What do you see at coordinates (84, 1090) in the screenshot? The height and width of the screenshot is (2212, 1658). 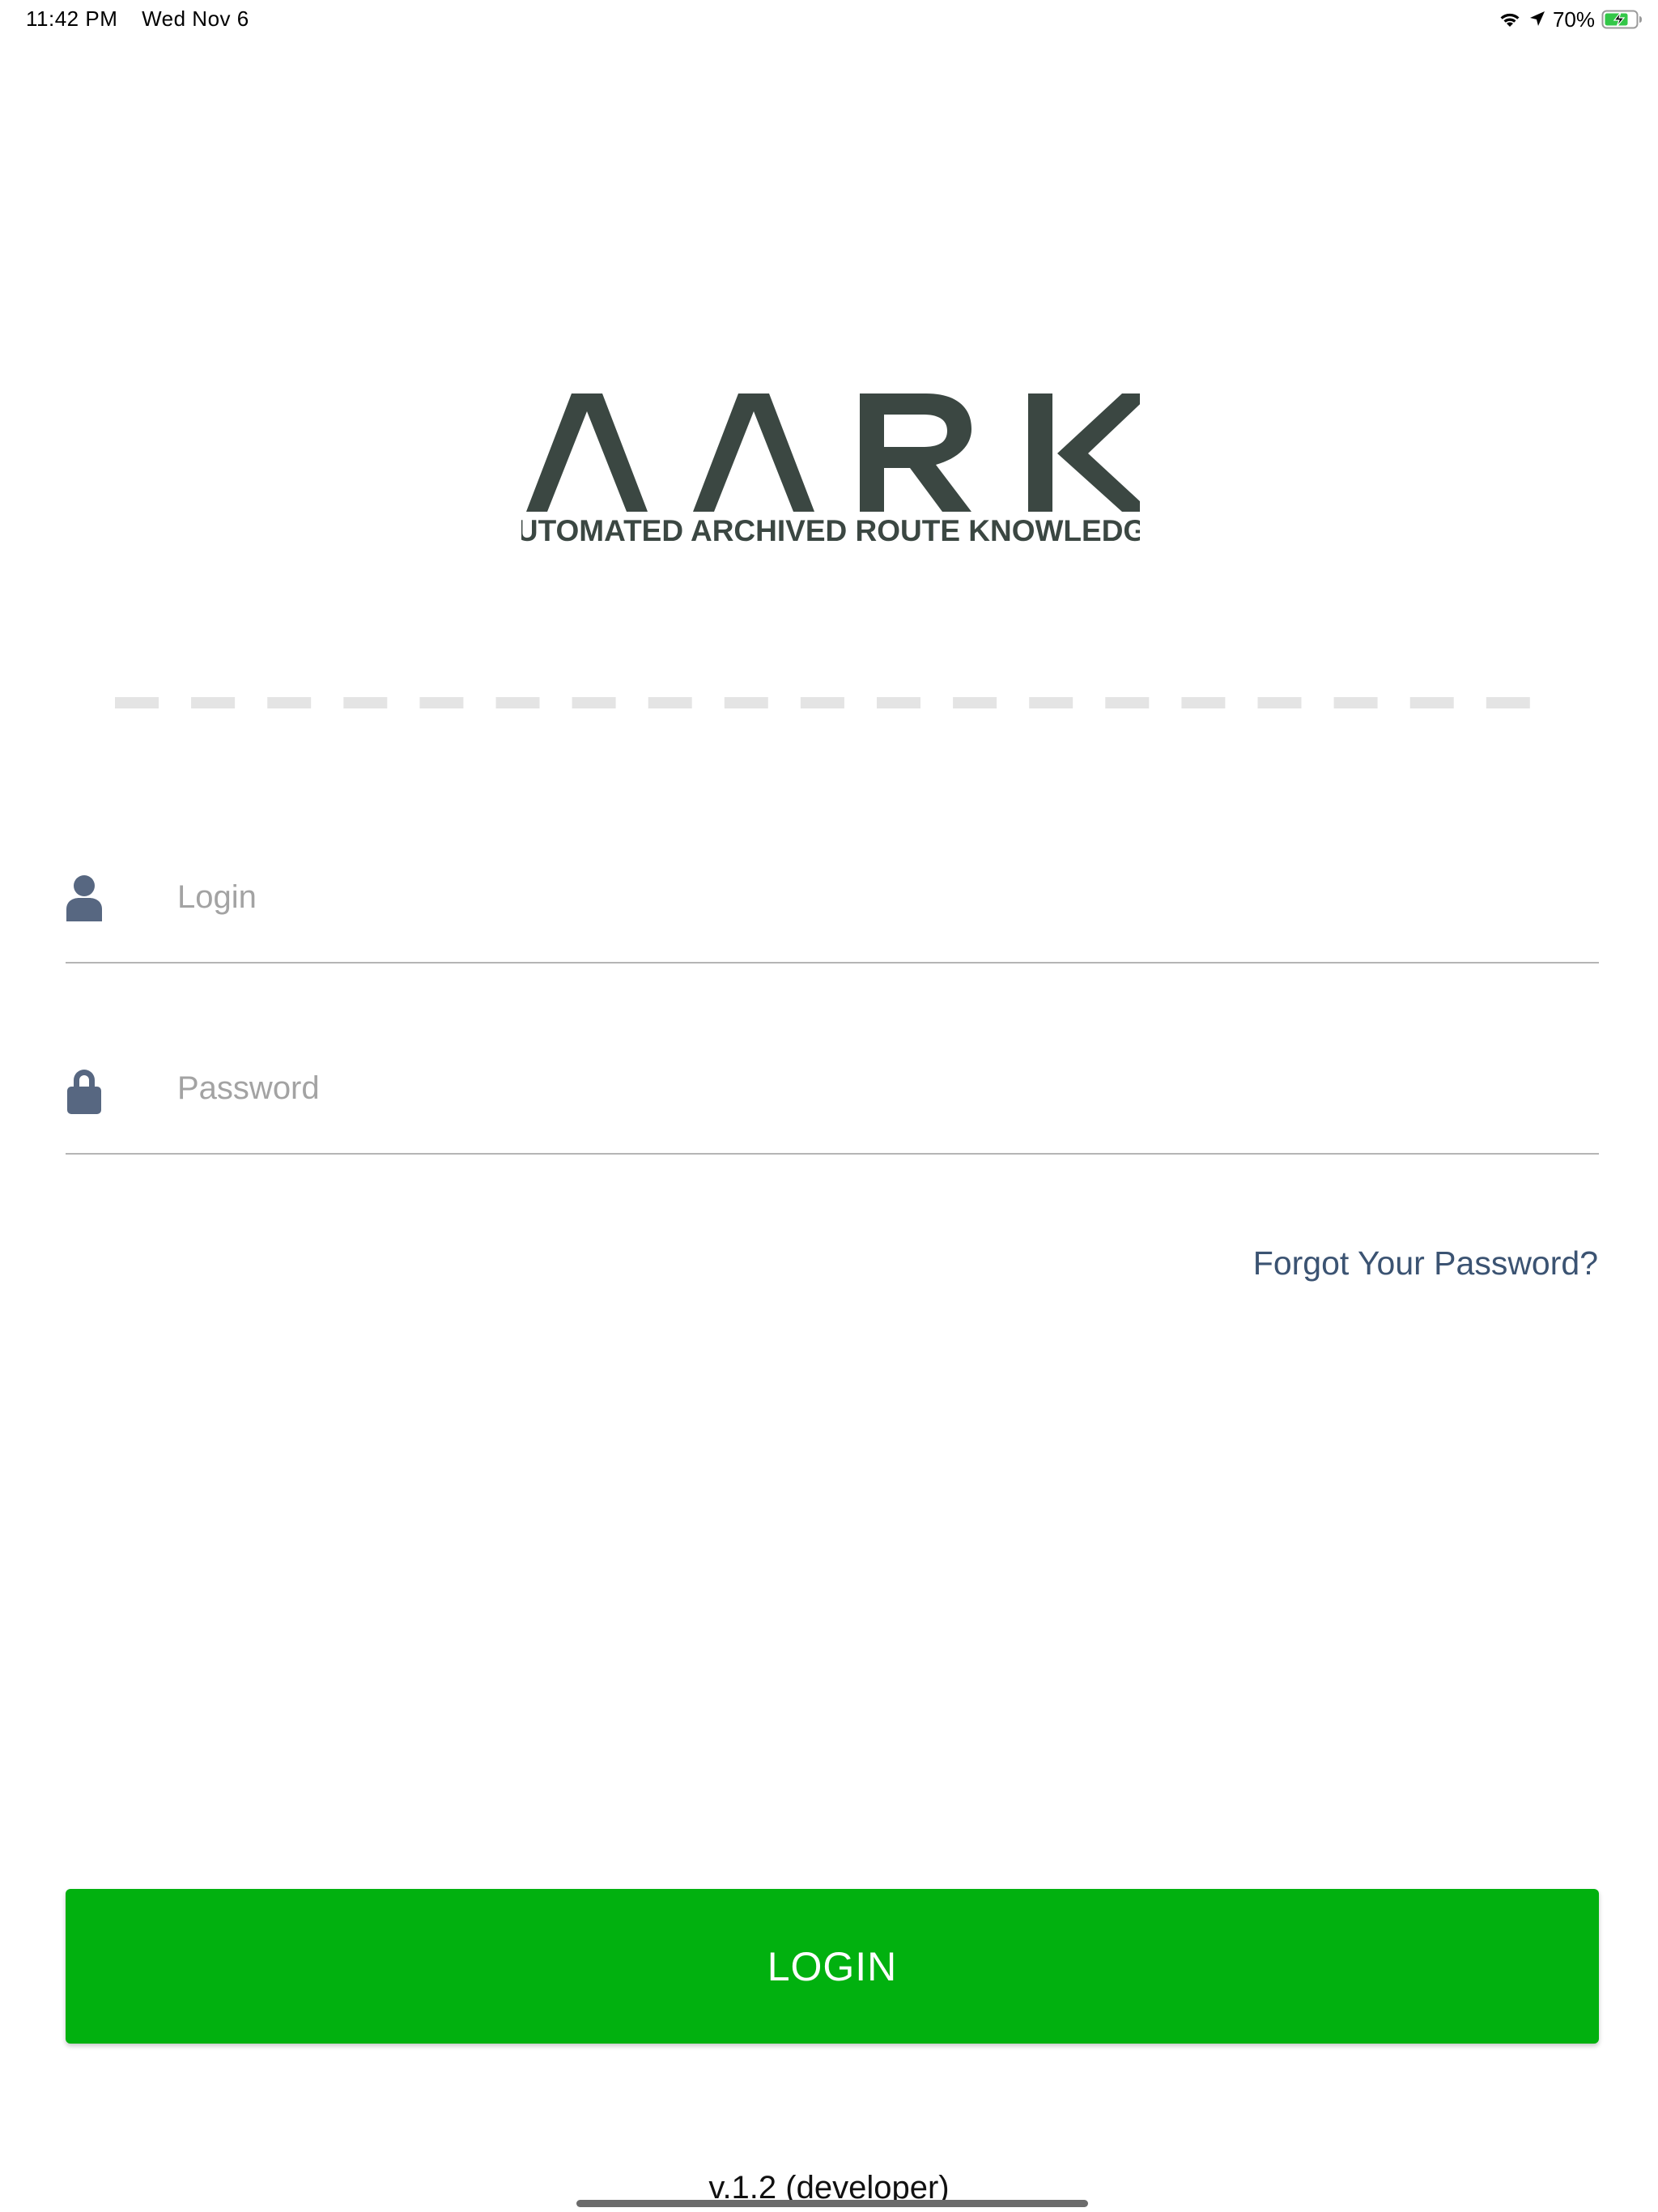 I see `lock-icon` at bounding box center [84, 1090].